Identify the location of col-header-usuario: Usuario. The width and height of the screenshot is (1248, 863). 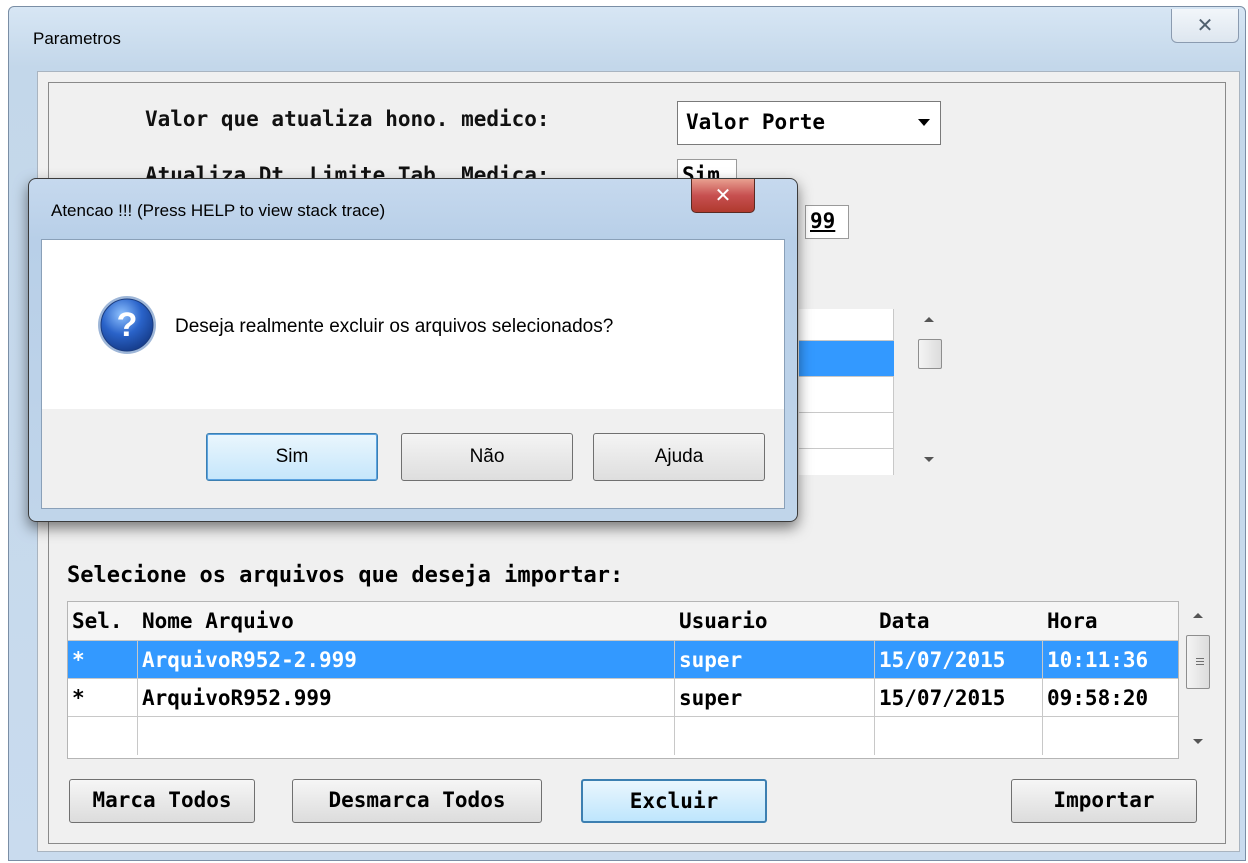
(775, 621).